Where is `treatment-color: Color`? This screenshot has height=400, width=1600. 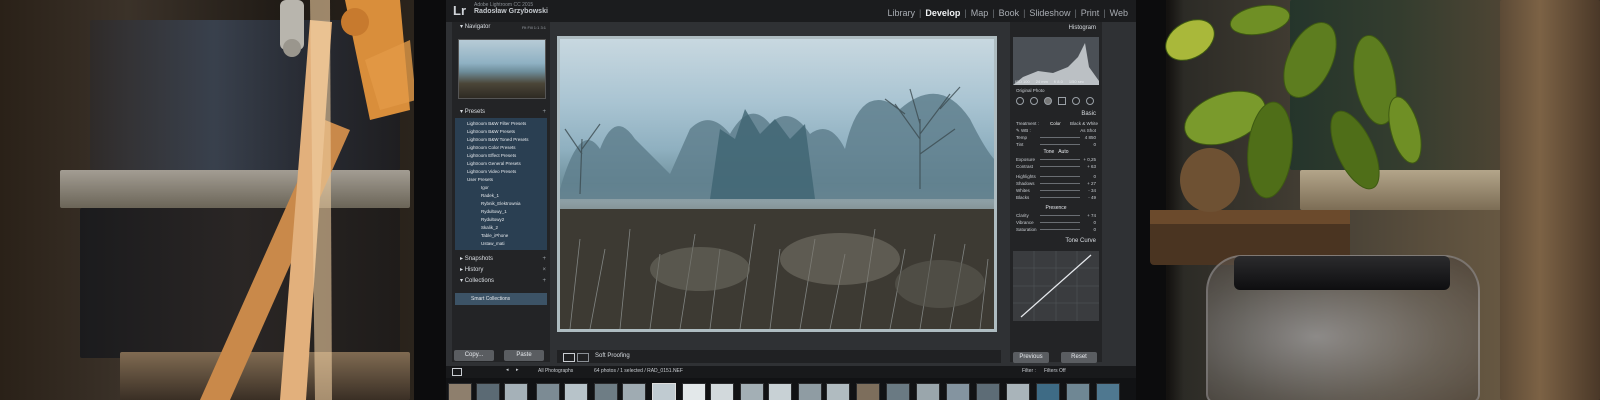 treatment-color: Color is located at coordinates (1055, 123).